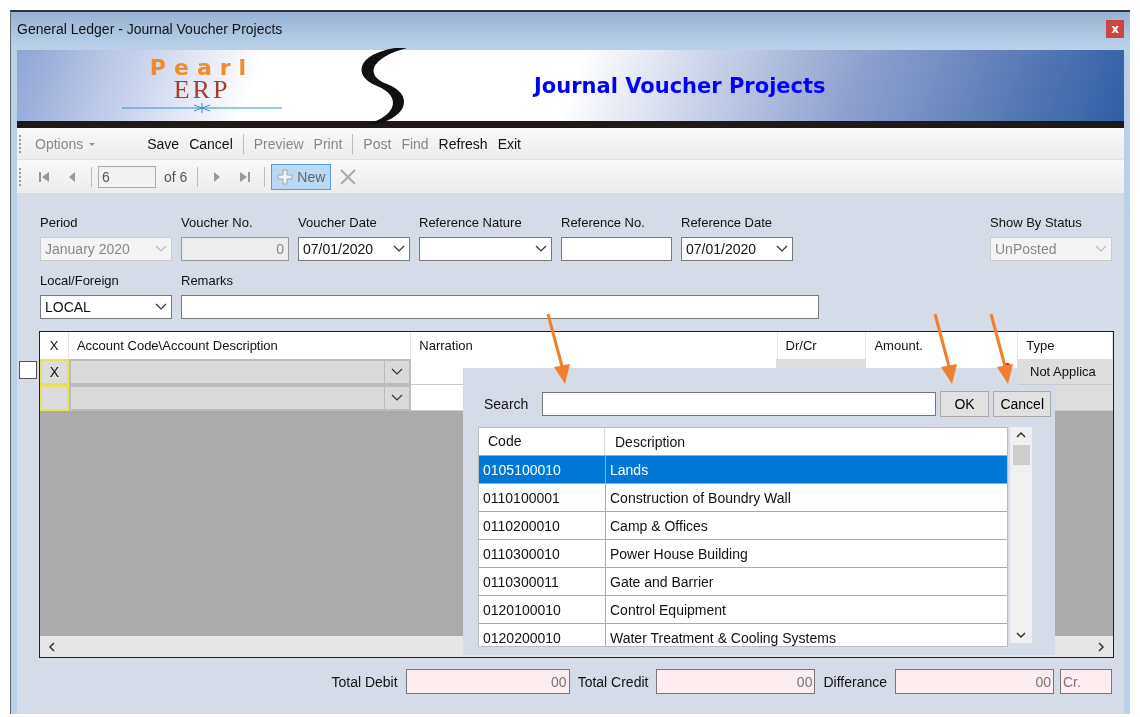  What do you see at coordinates (1036, 222) in the screenshot?
I see `field-label: Show By Status` at bounding box center [1036, 222].